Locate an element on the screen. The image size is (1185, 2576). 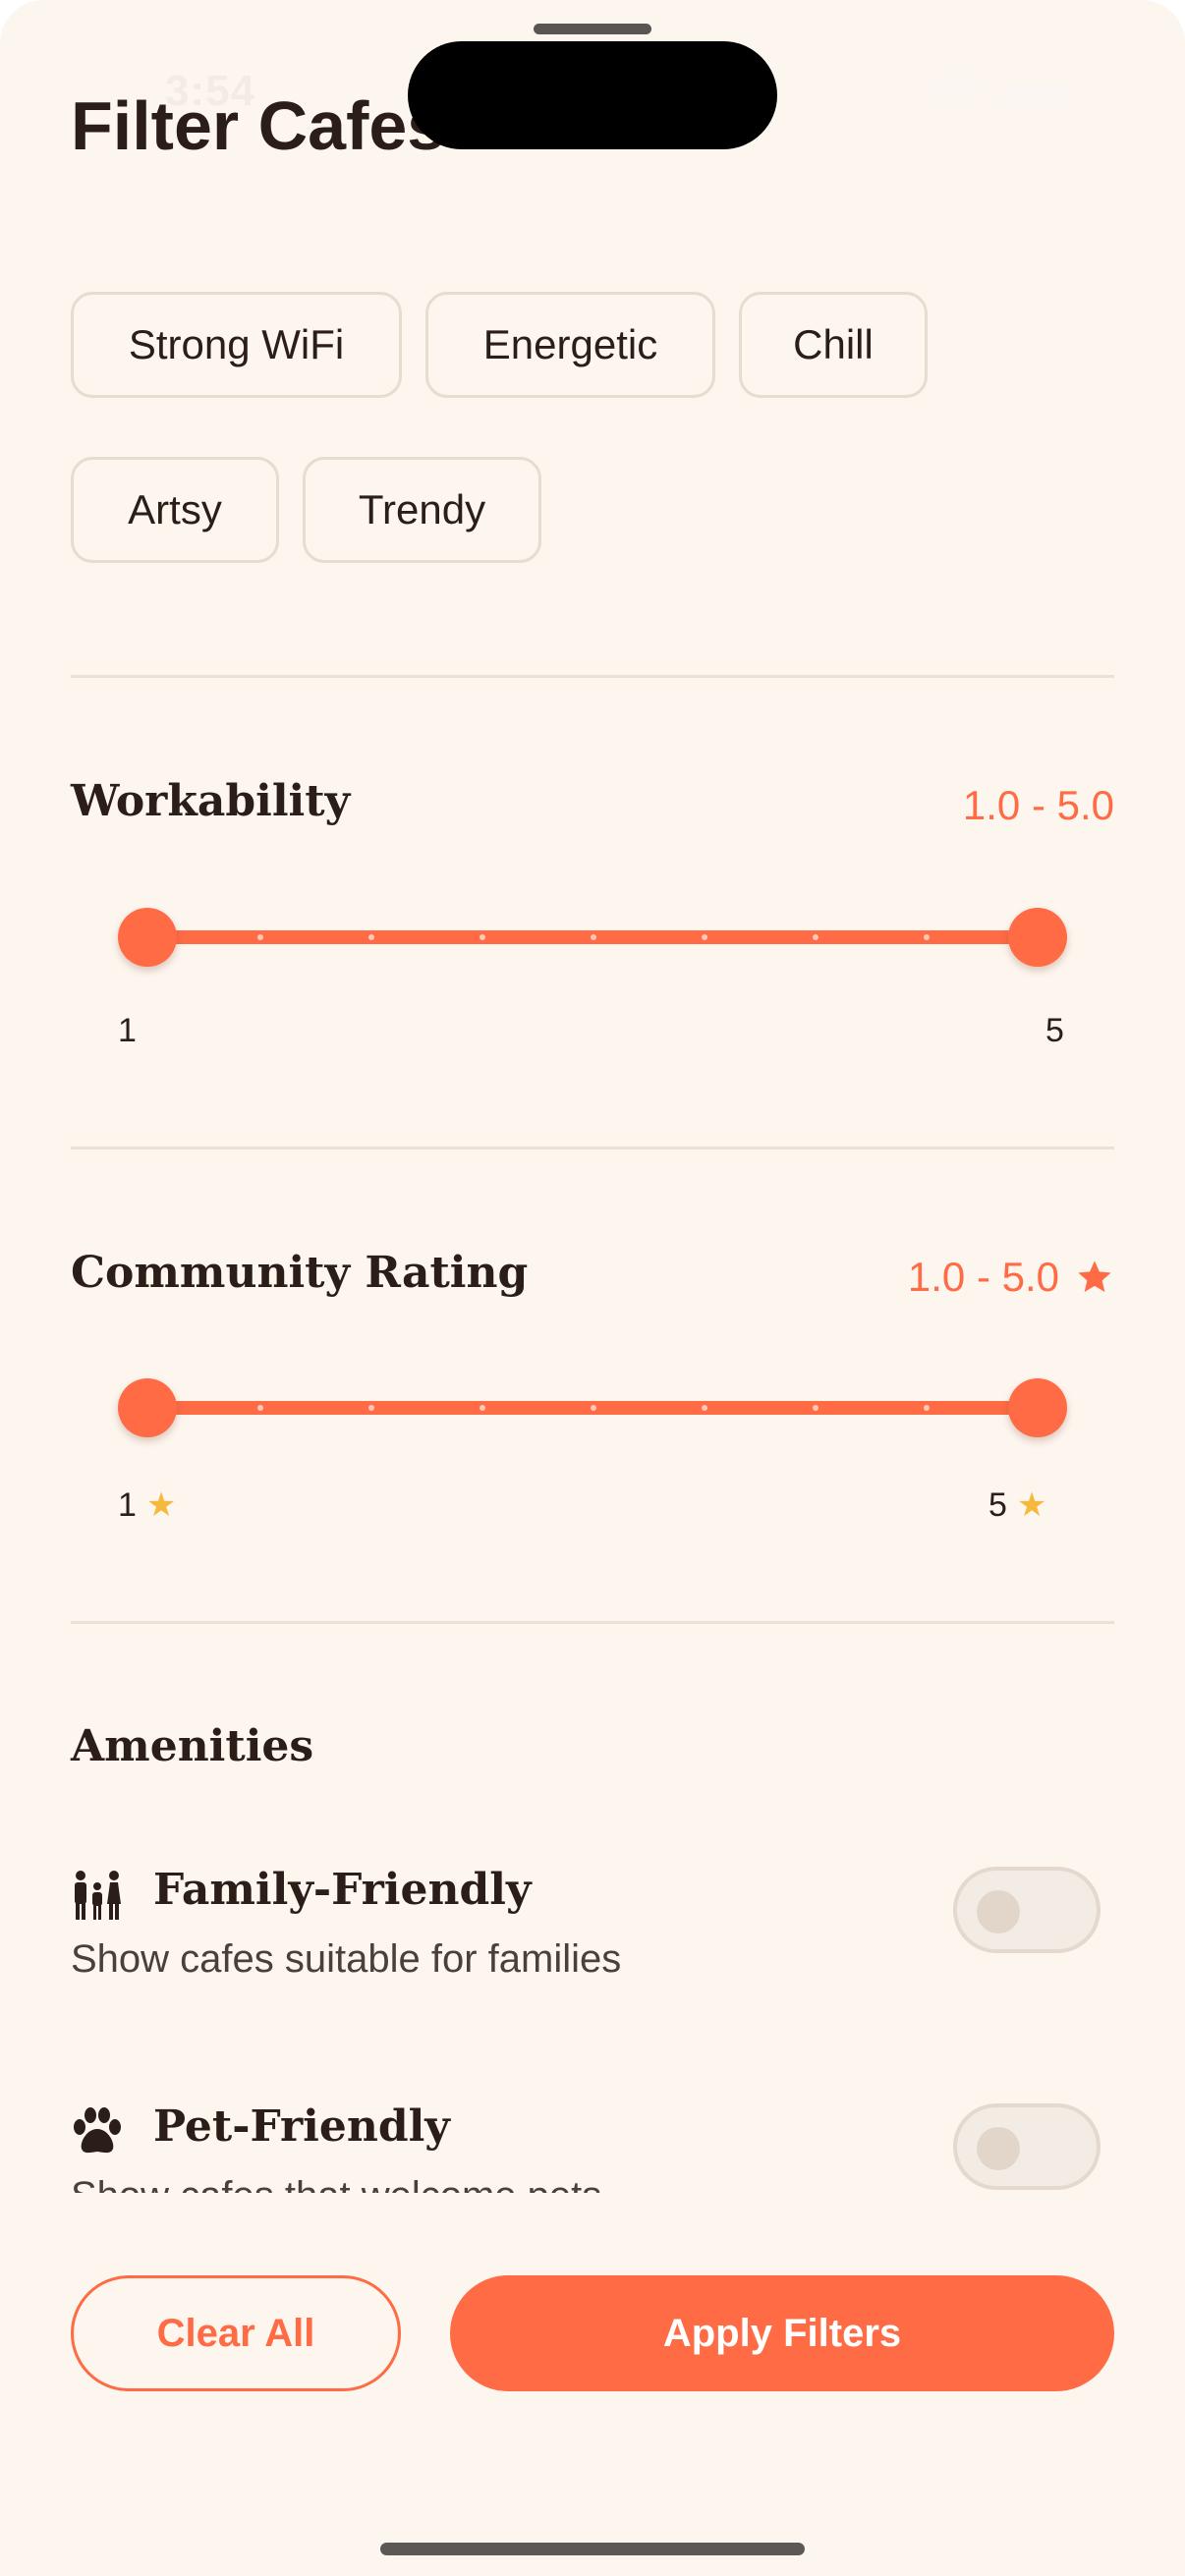
sheet-grabber is located at coordinates (592, 29).